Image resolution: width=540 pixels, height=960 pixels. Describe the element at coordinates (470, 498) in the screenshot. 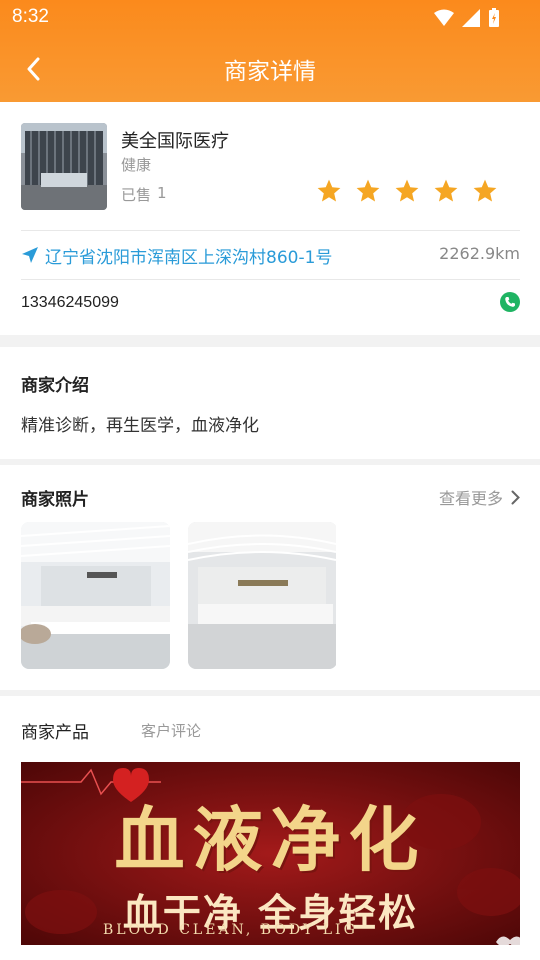

I see `view-more-label: 查看更多` at that location.